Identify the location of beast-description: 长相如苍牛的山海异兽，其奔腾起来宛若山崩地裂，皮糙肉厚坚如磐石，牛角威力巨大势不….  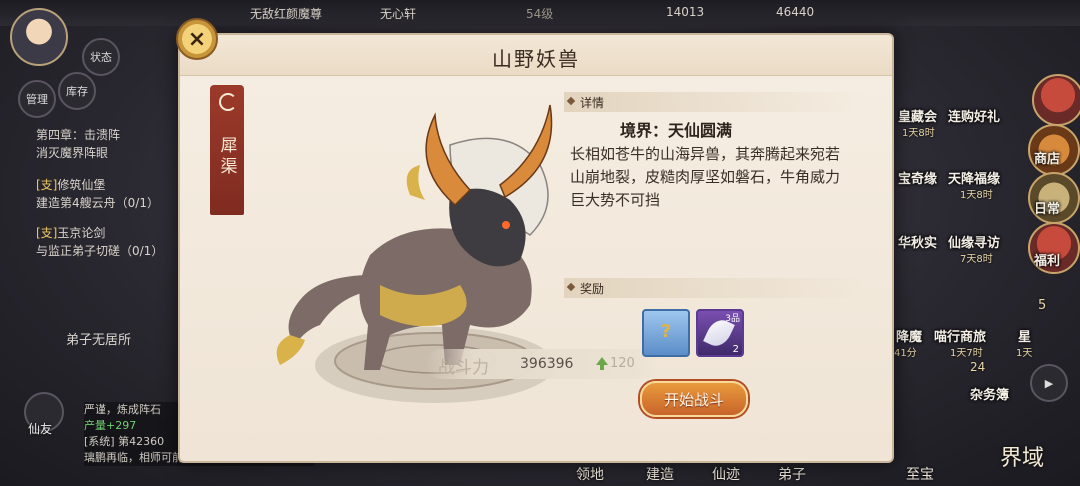
(705, 177).